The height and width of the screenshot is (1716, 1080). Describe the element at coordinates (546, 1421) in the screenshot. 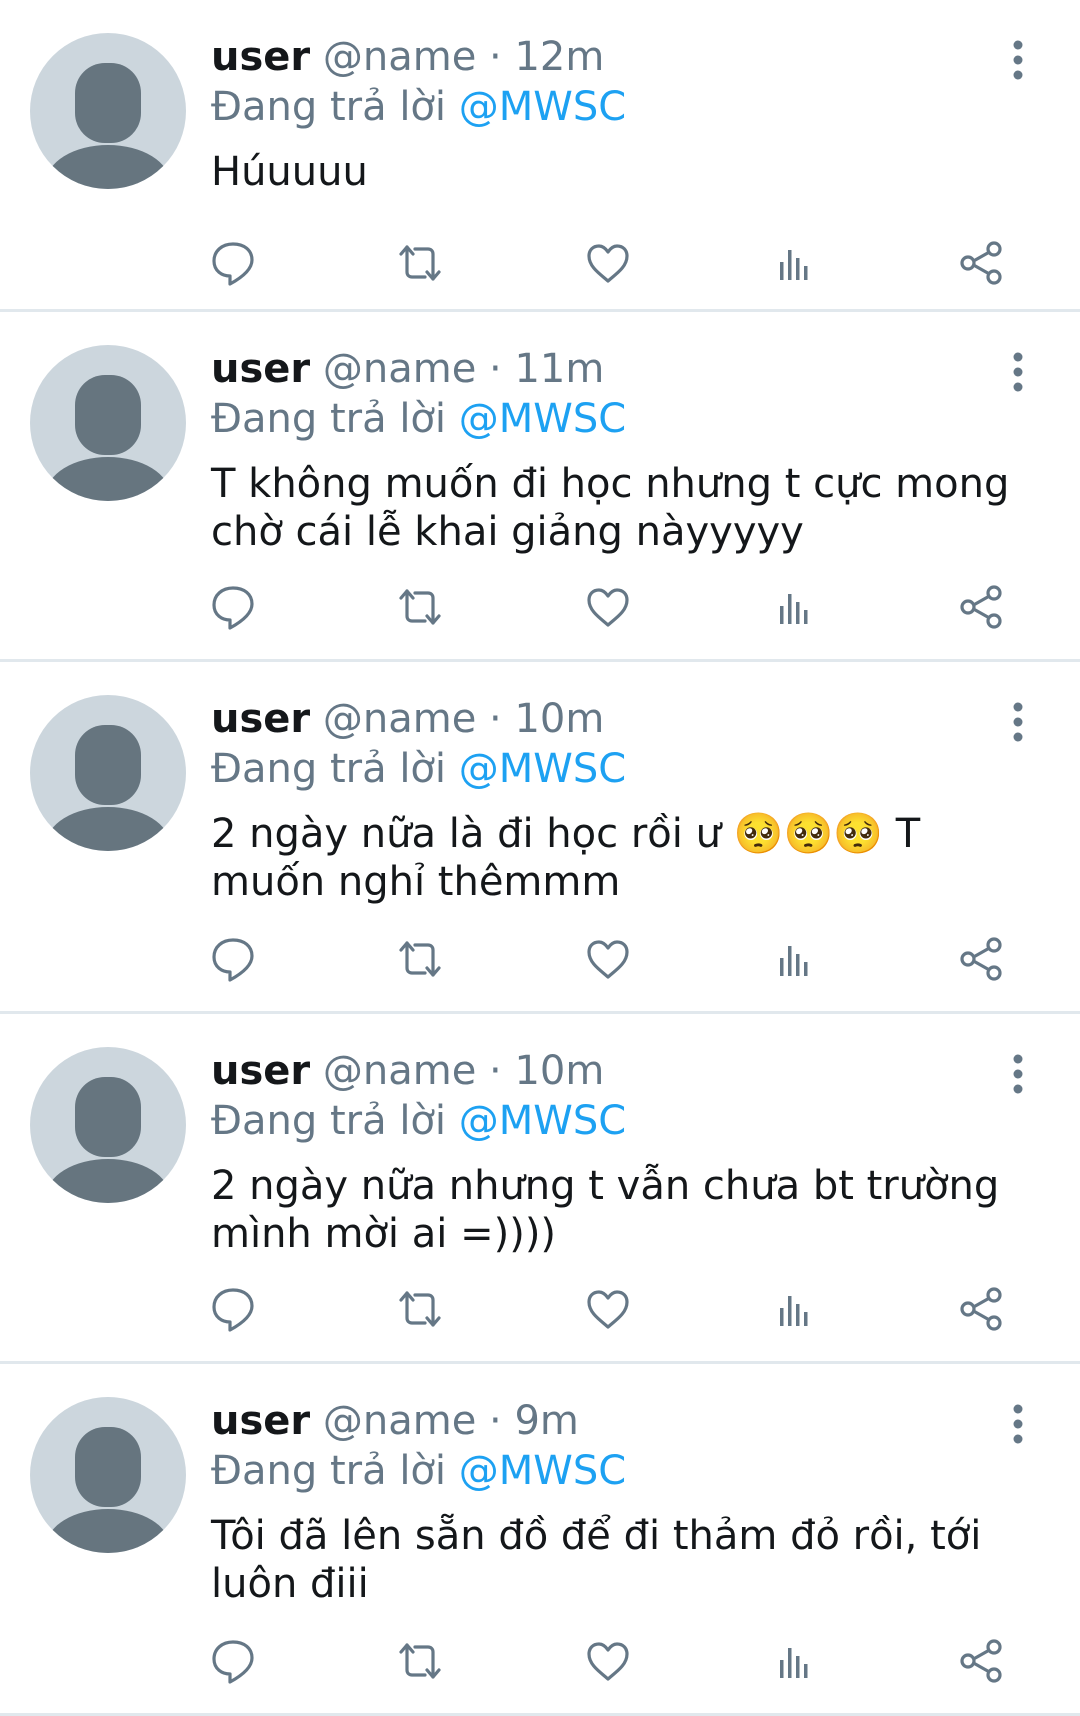

I see `timestamp: 9m` at that location.